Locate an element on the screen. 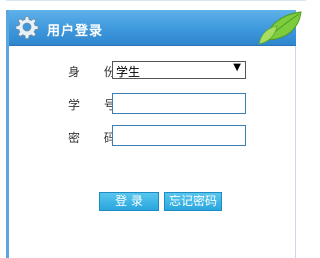 The width and height of the screenshot is (320, 258). login-button: 登 录 is located at coordinates (129, 201).